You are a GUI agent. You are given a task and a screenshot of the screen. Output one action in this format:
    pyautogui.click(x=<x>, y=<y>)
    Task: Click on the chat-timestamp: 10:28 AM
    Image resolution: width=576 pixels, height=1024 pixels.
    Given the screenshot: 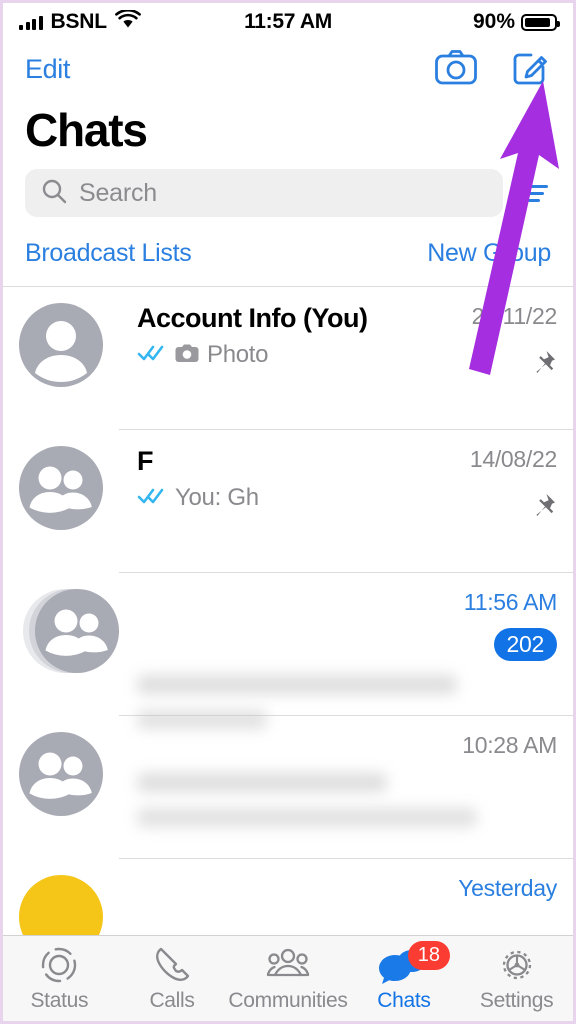 What is the action you would take?
    pyautogui.click(x=509, y=745)
    